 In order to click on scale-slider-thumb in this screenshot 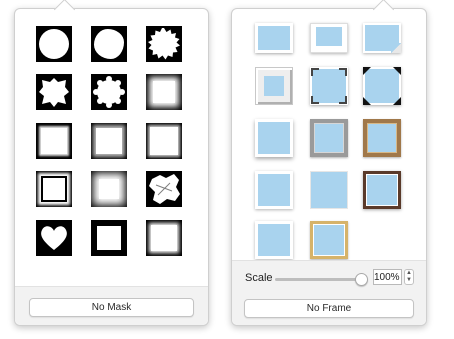, I will do `click(361, 279)`.